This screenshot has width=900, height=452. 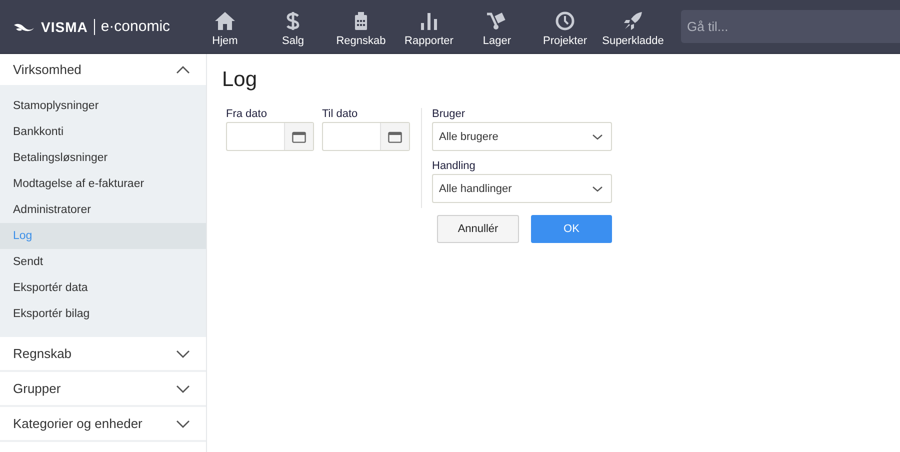 I want to click on nav-item: Rapporter, so click(x=429, y=26).